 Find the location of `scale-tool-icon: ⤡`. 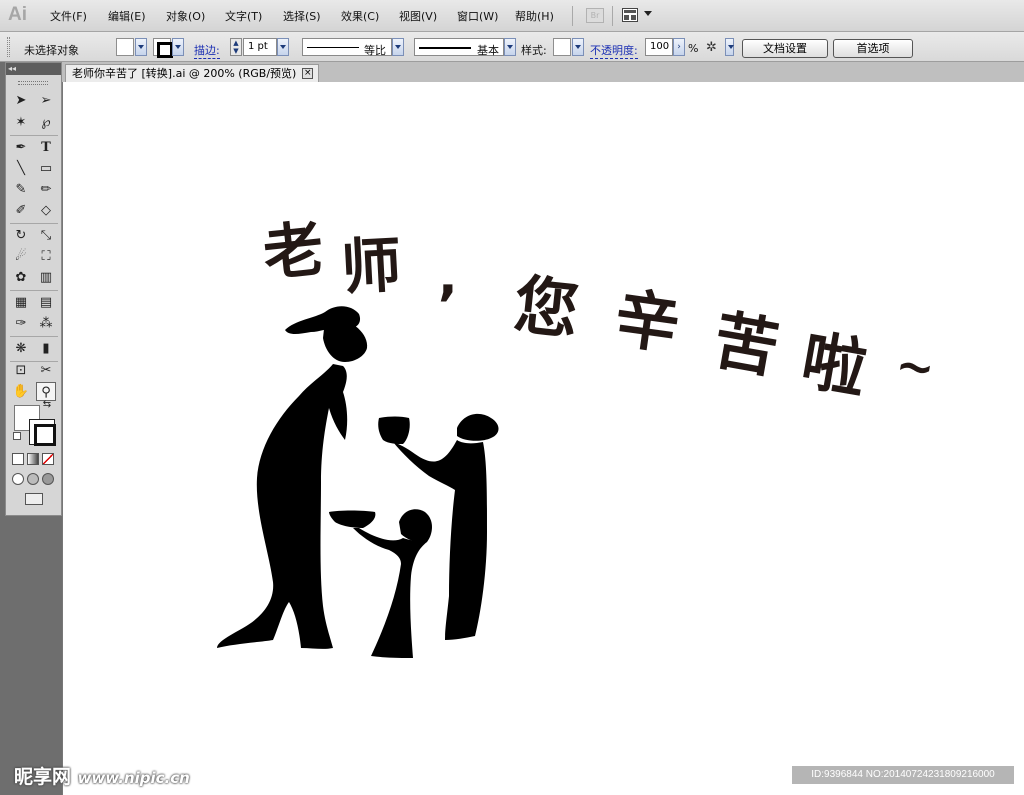

scale-tool-icon: ⤡ is located at coordinates (46, 235).